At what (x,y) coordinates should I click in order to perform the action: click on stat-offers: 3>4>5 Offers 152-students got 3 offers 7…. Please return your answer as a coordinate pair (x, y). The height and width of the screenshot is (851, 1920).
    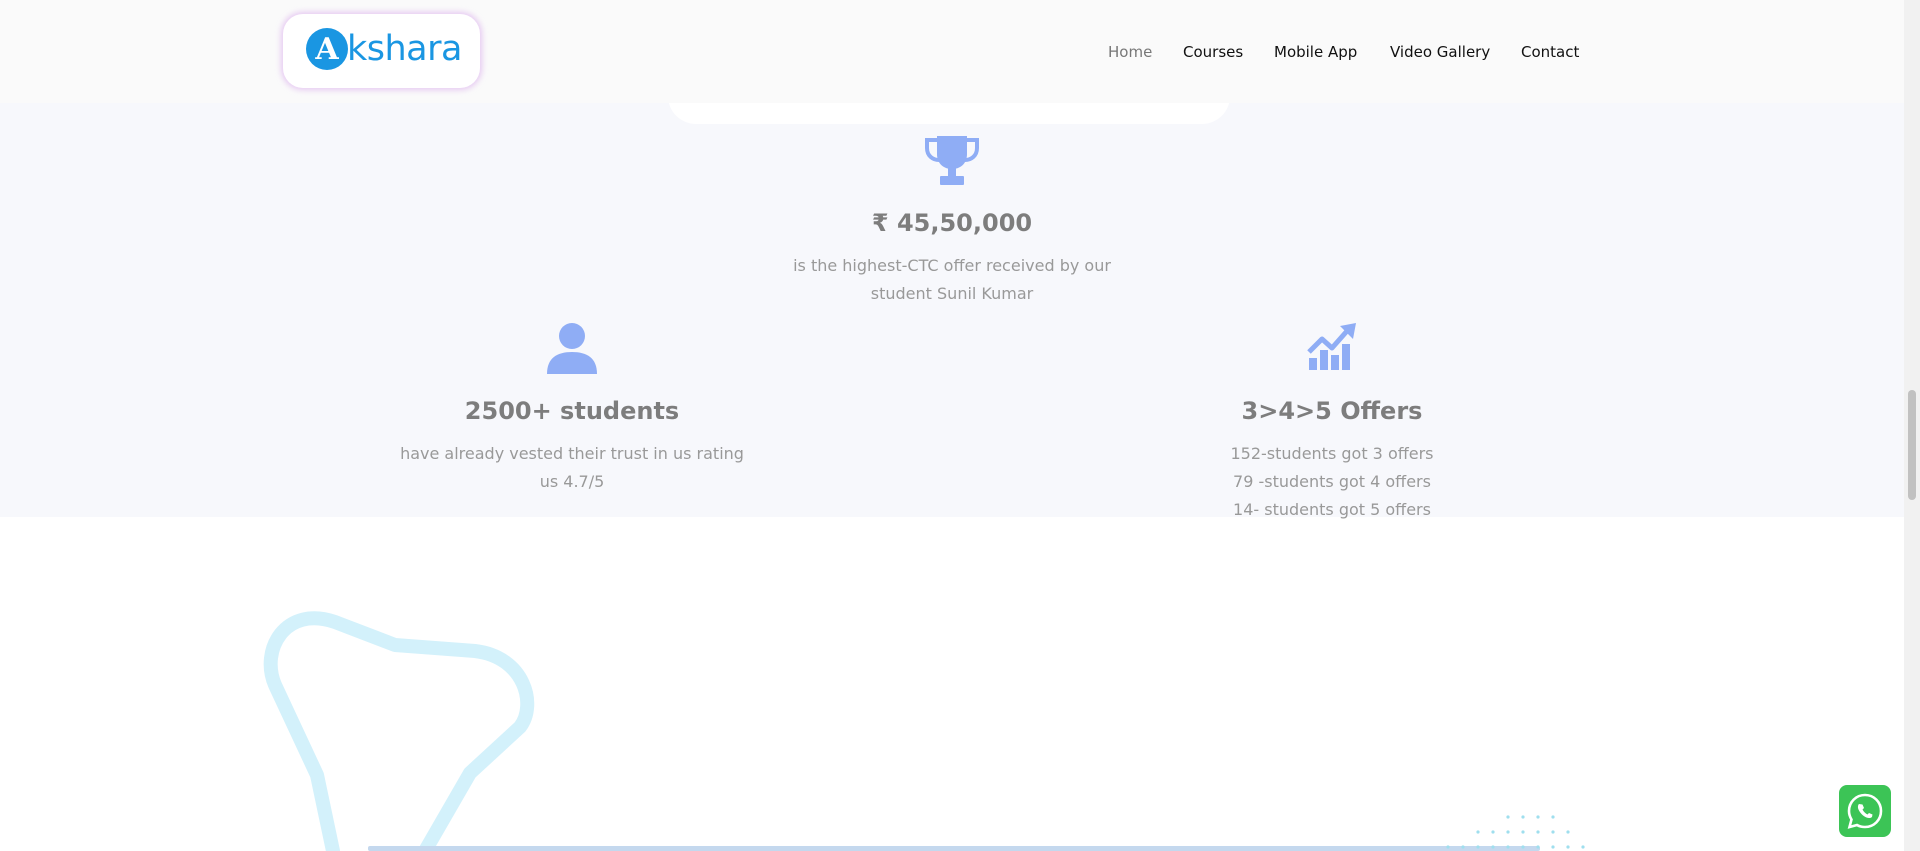
    Looking at the image, I should click on (1332, 422).